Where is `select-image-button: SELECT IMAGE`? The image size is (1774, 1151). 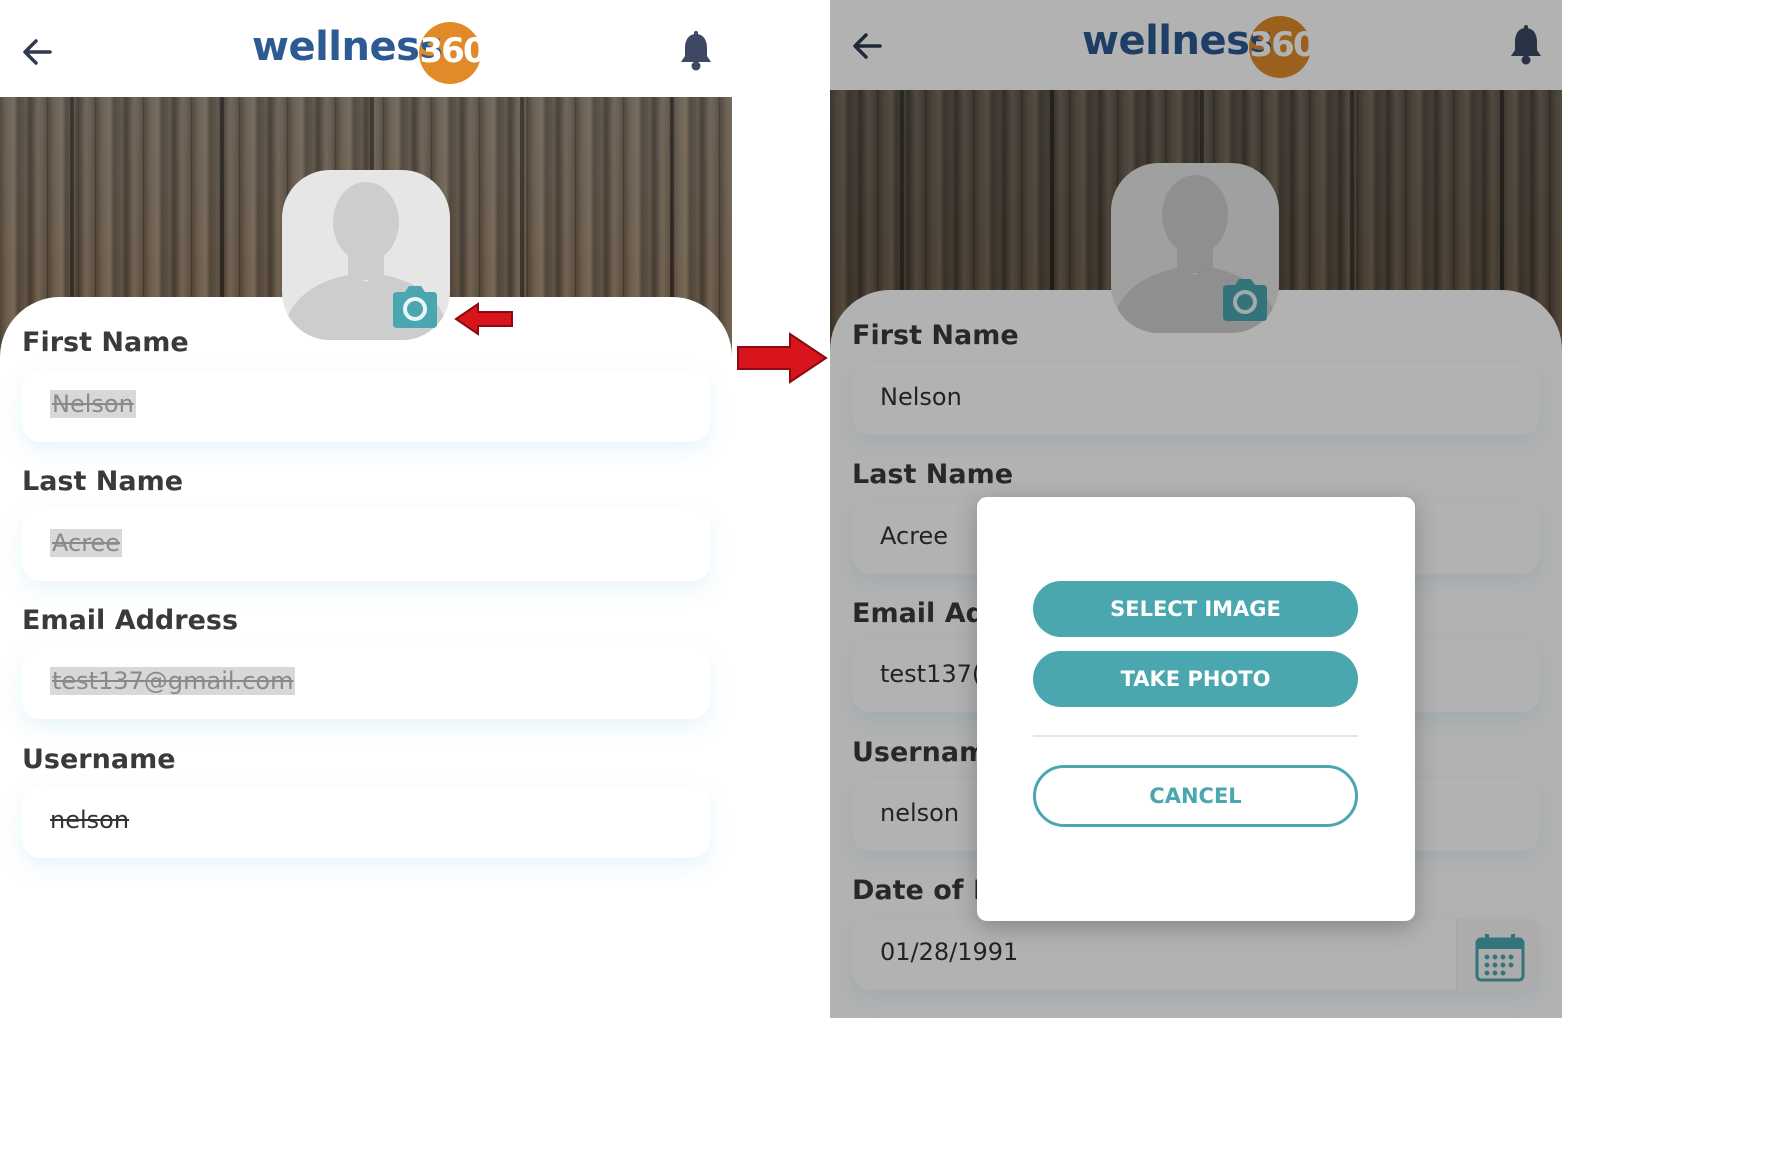
select-image-button: SELECT IMAGE is located at coordinates (1195, 609).